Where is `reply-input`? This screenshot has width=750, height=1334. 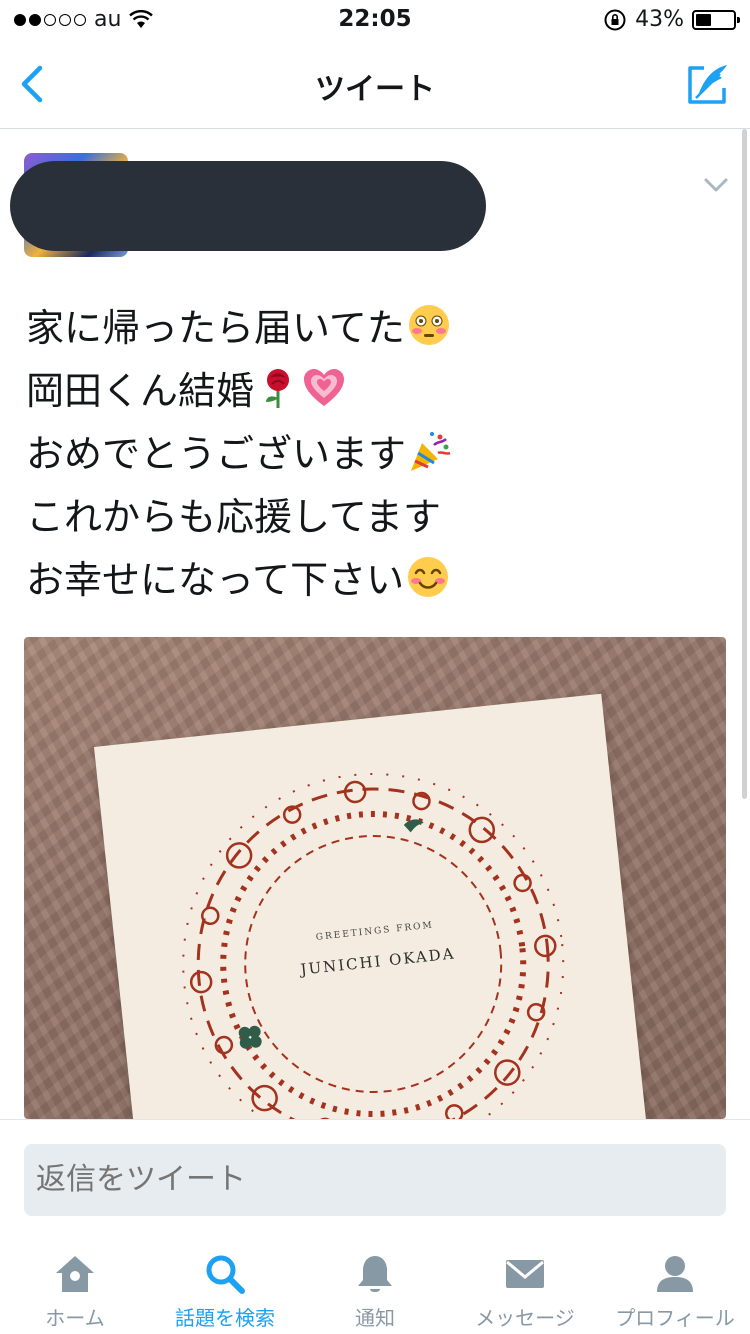 reply-input is located at coordinates (375, 1180).